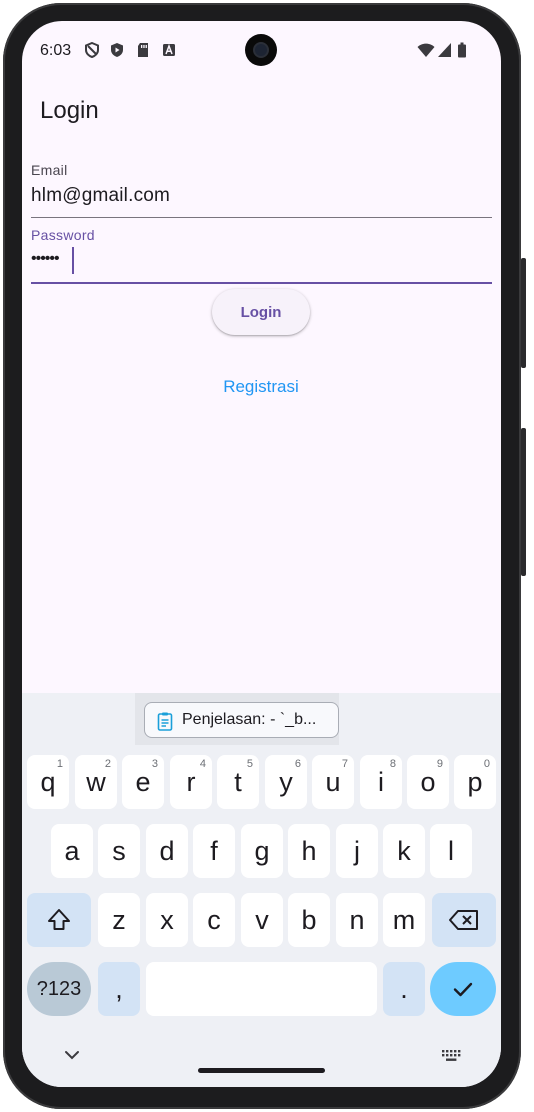 Image resolution: width=534 pixels, height=1112 pixels. I want to click on key-e-label: e, so click(143, 781).